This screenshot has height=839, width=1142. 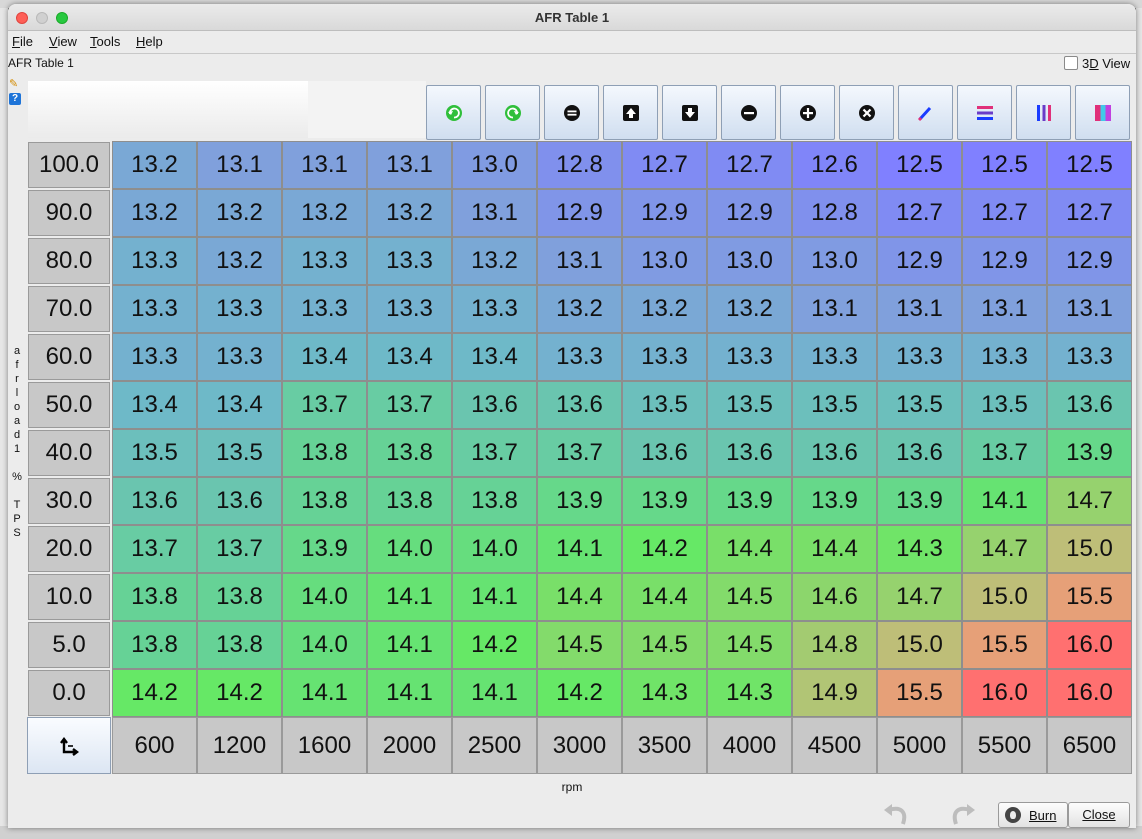 What do you see at coordinates (834, 745) in the screenshot?
I see `x-axis-cell: 4500` at bounding box center [834, 745].